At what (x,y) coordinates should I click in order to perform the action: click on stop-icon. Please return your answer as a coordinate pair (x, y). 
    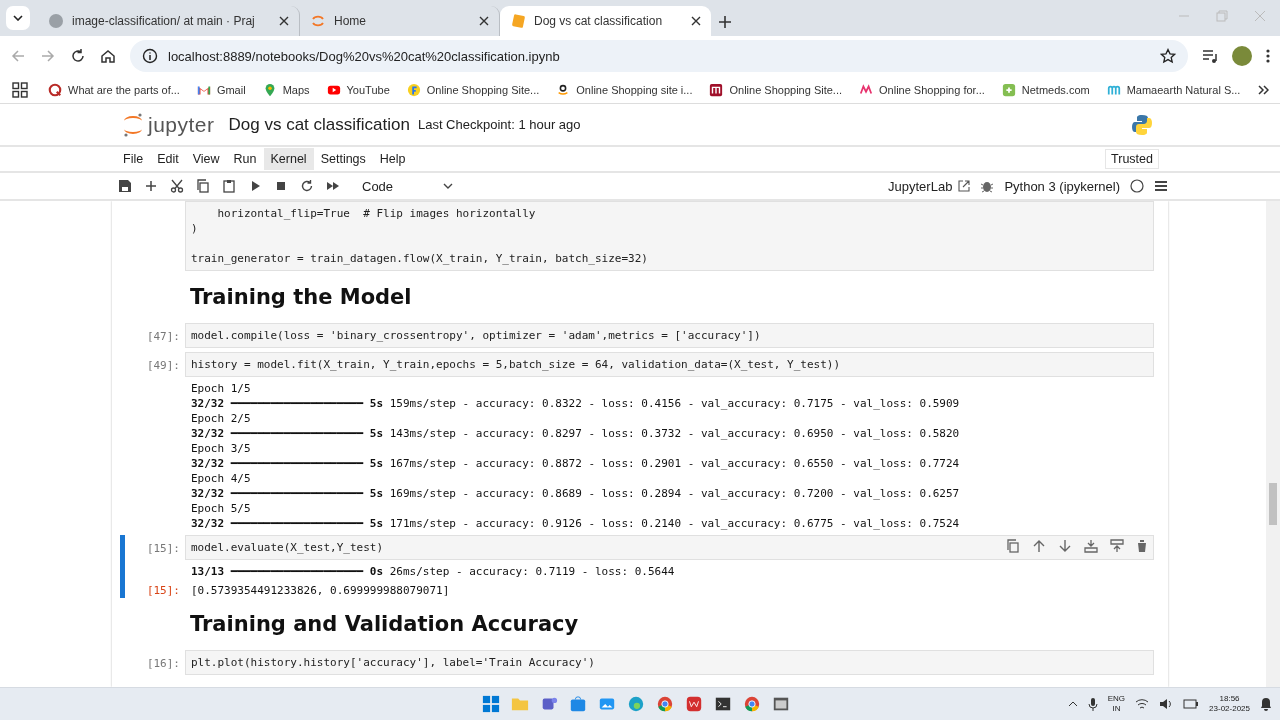
    Looking at the image, I should click on (281, 186).